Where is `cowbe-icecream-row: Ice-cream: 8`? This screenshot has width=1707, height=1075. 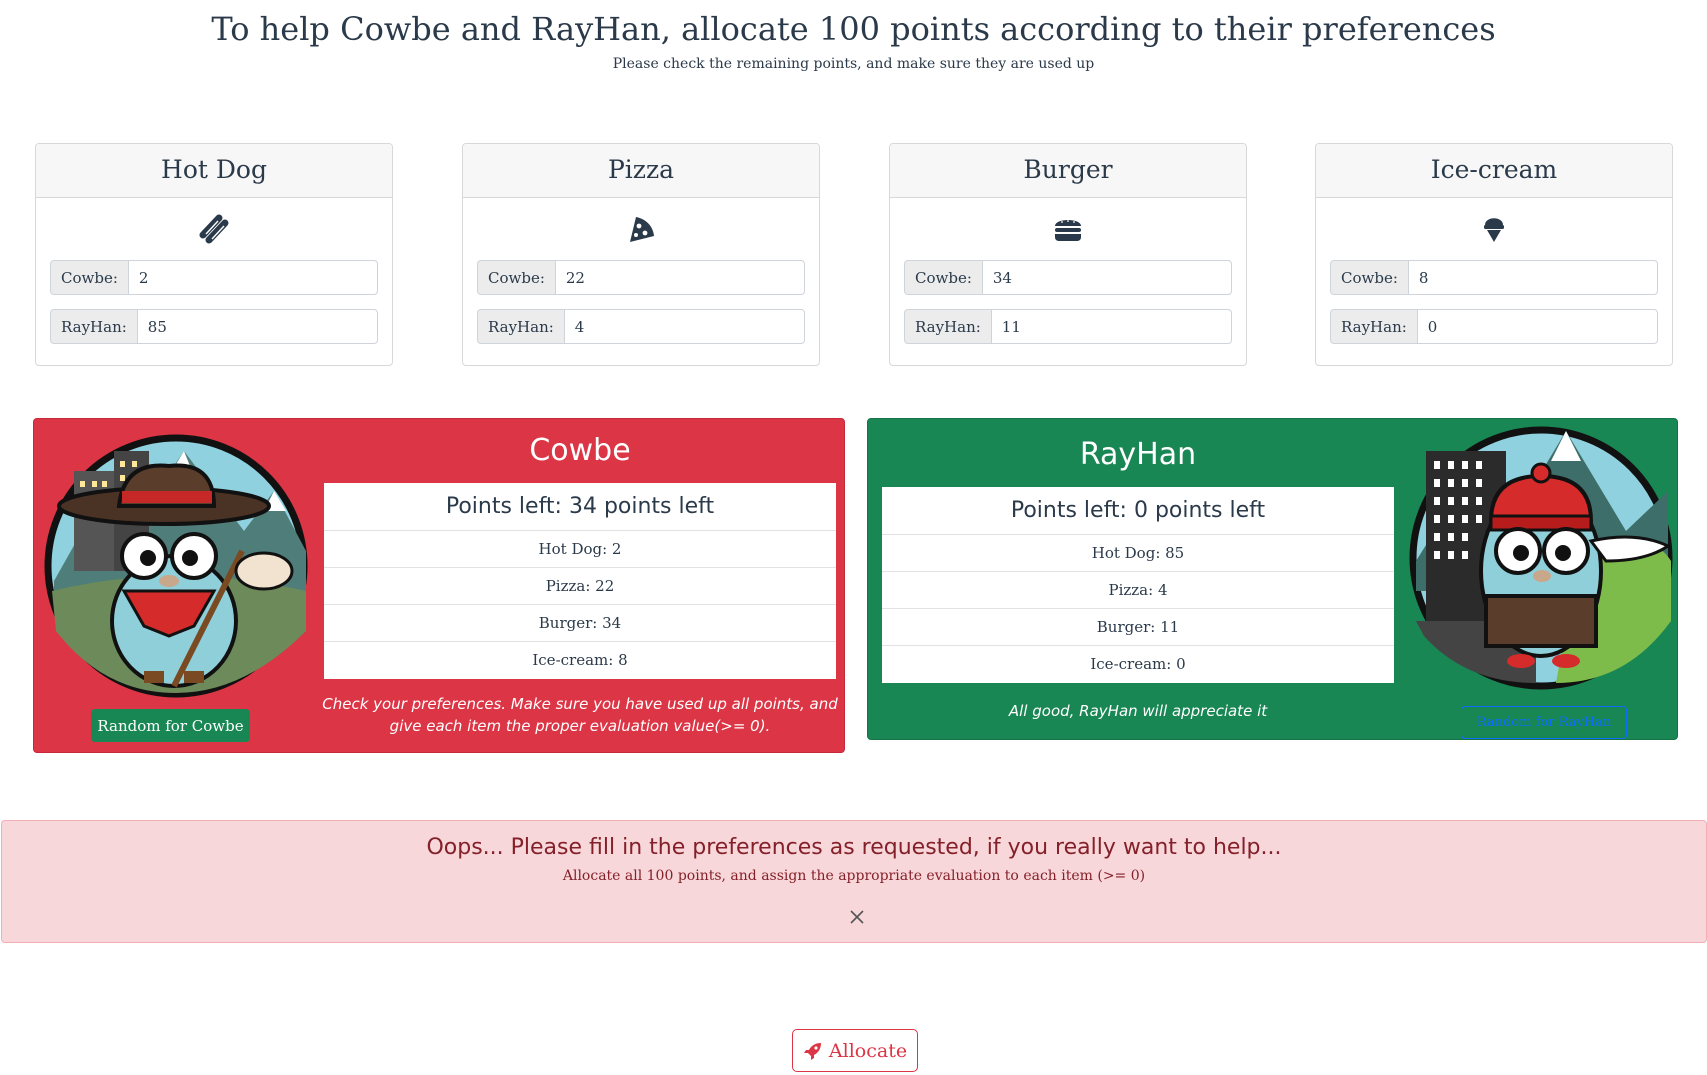
cowbe-icecream-row: Ice-cream: 8 is located at coordinates (580, 660).